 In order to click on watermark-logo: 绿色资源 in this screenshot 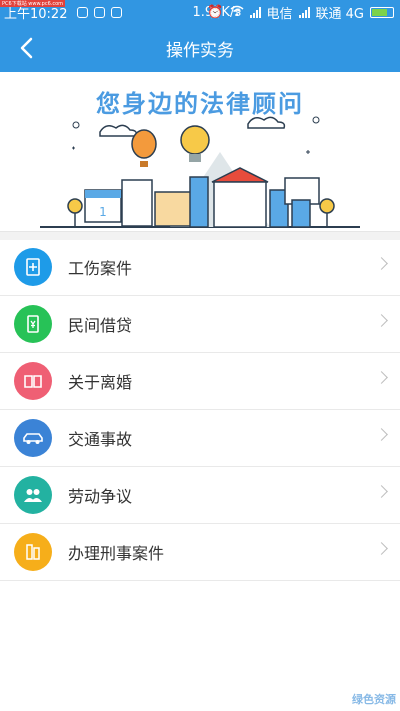, I will do `click(374, 699)`.